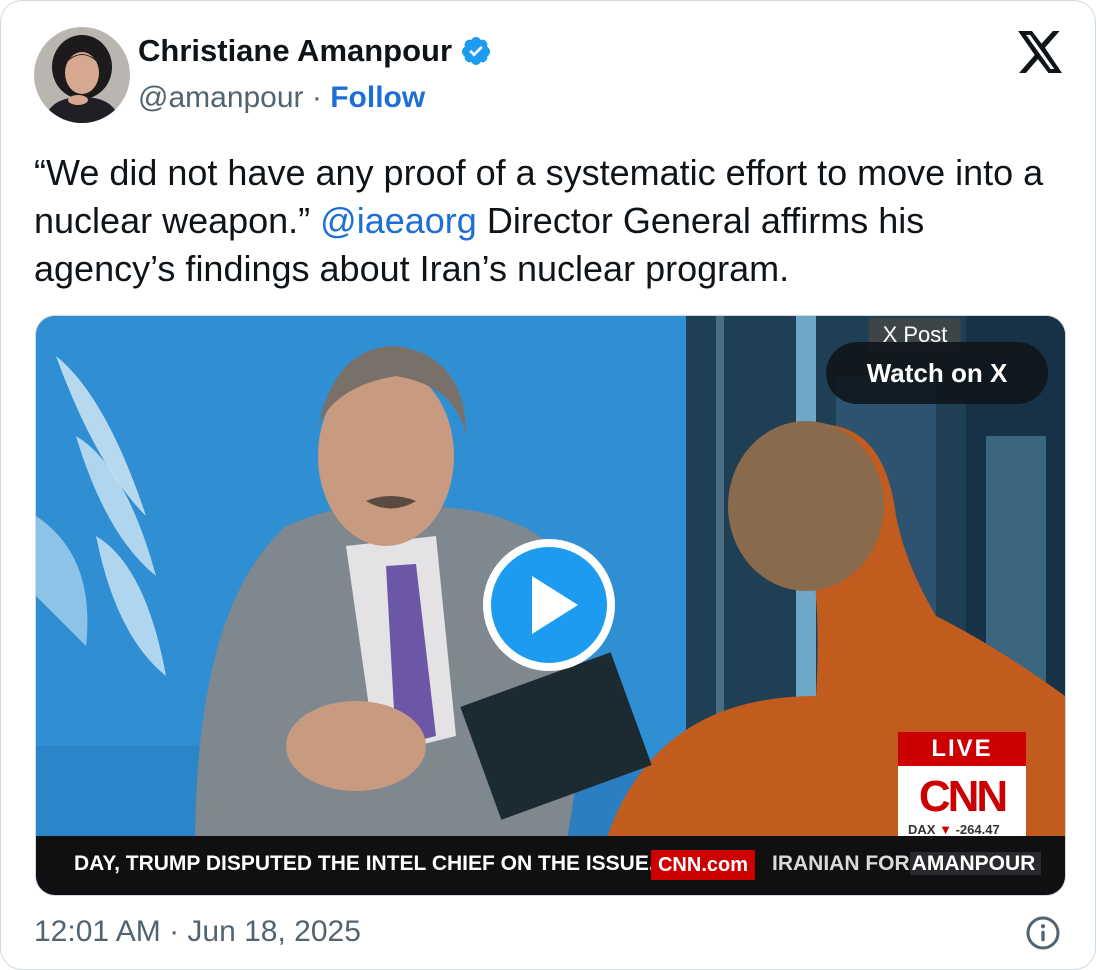 The width and height of the screenshot is (1096, 970). Describe the element at coordinates (945, 829) in the screenshot. I see `down-arrow-icon: ▼` at that location.